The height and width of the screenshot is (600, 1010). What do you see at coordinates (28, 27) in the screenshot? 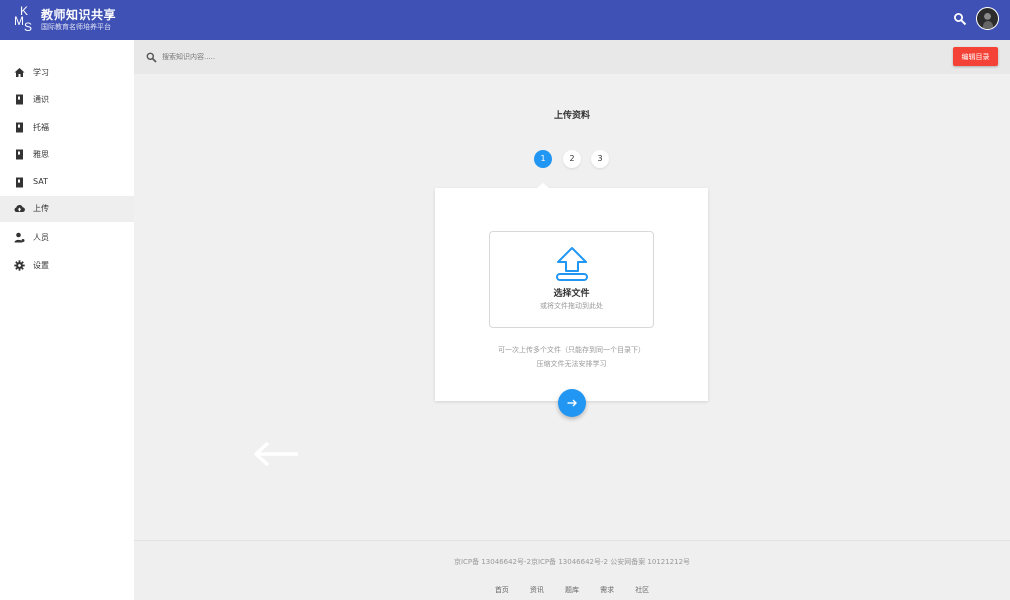
I see `logo-letter-s: S` at bounding box center [28, 27].